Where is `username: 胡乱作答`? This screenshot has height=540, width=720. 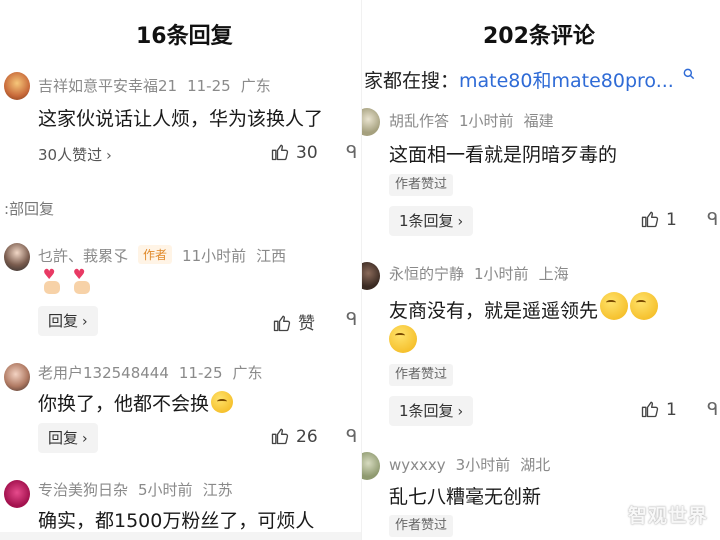
username: 胡乱作答 is located at coordinates (419, 121).